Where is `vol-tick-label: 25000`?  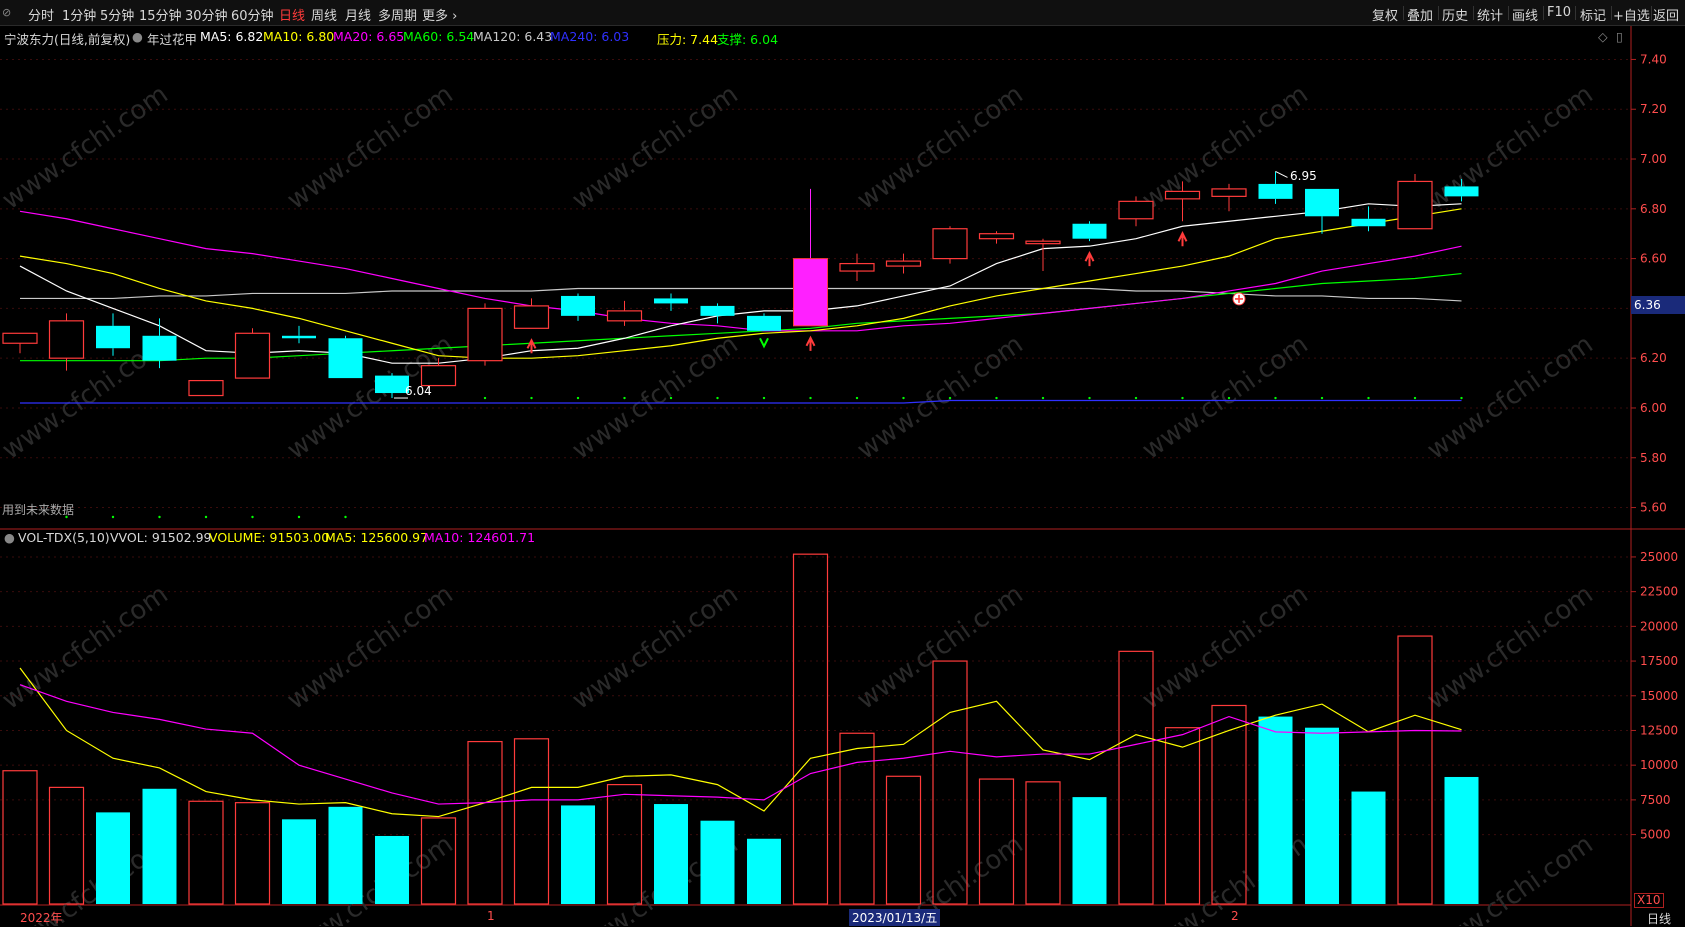 vol-tick-label: 25000 is located at coordinates (1659, 557).